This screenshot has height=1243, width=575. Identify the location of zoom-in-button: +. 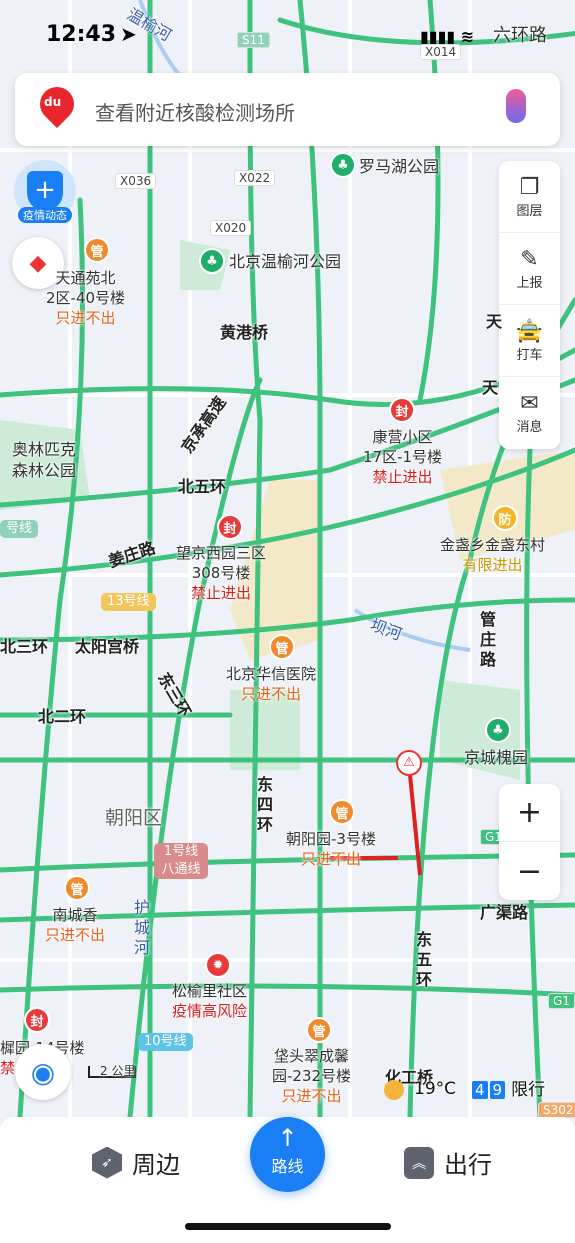
(529, 813).